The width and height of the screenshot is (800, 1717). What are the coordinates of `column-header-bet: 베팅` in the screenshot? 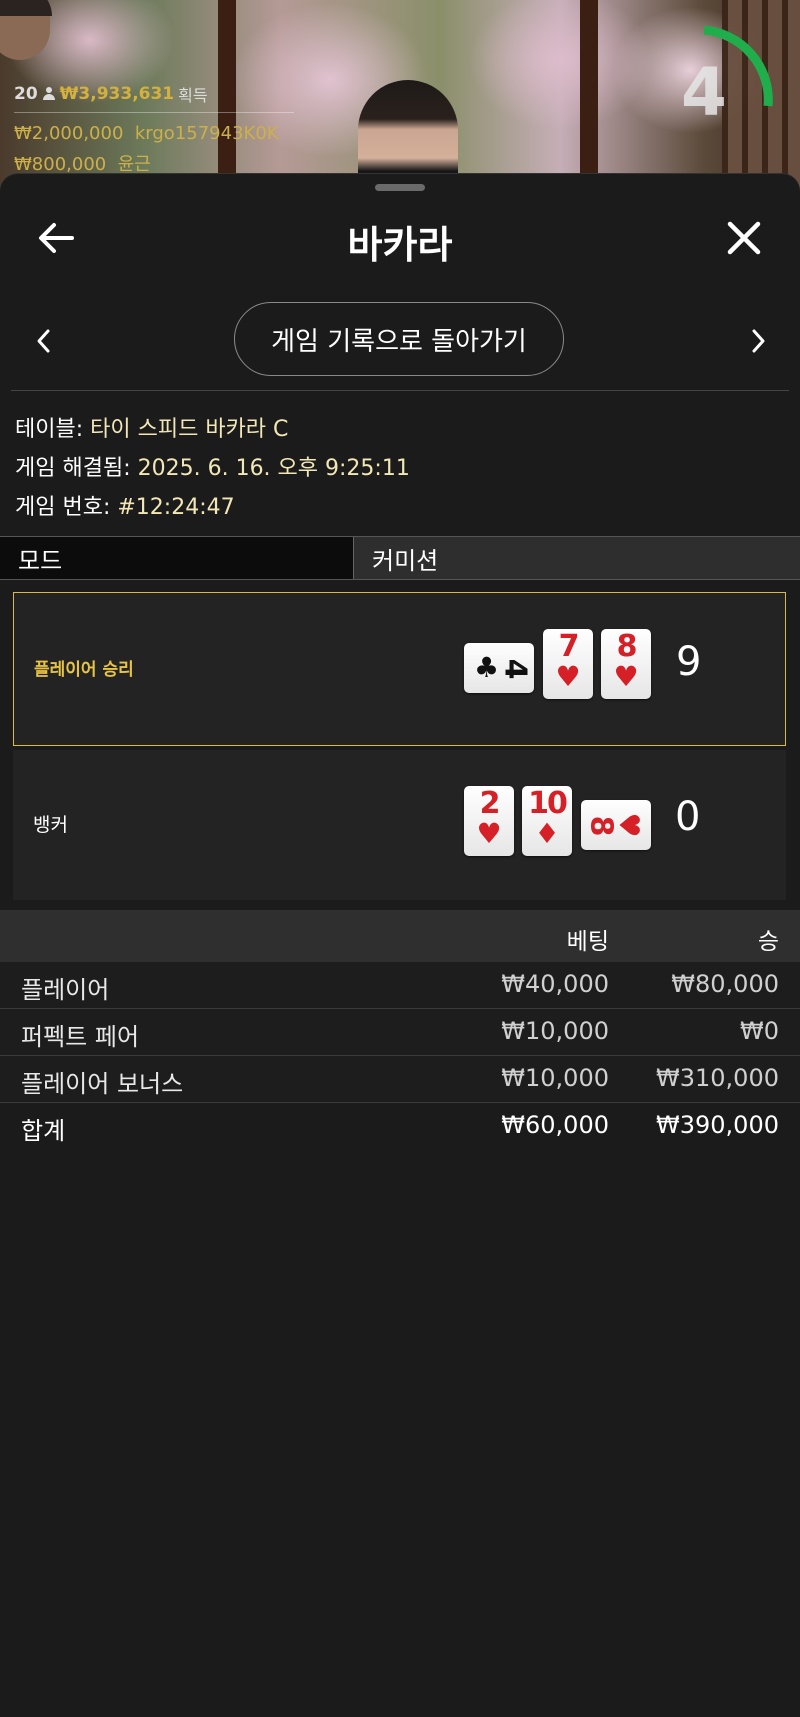 It's located at (587, 942).